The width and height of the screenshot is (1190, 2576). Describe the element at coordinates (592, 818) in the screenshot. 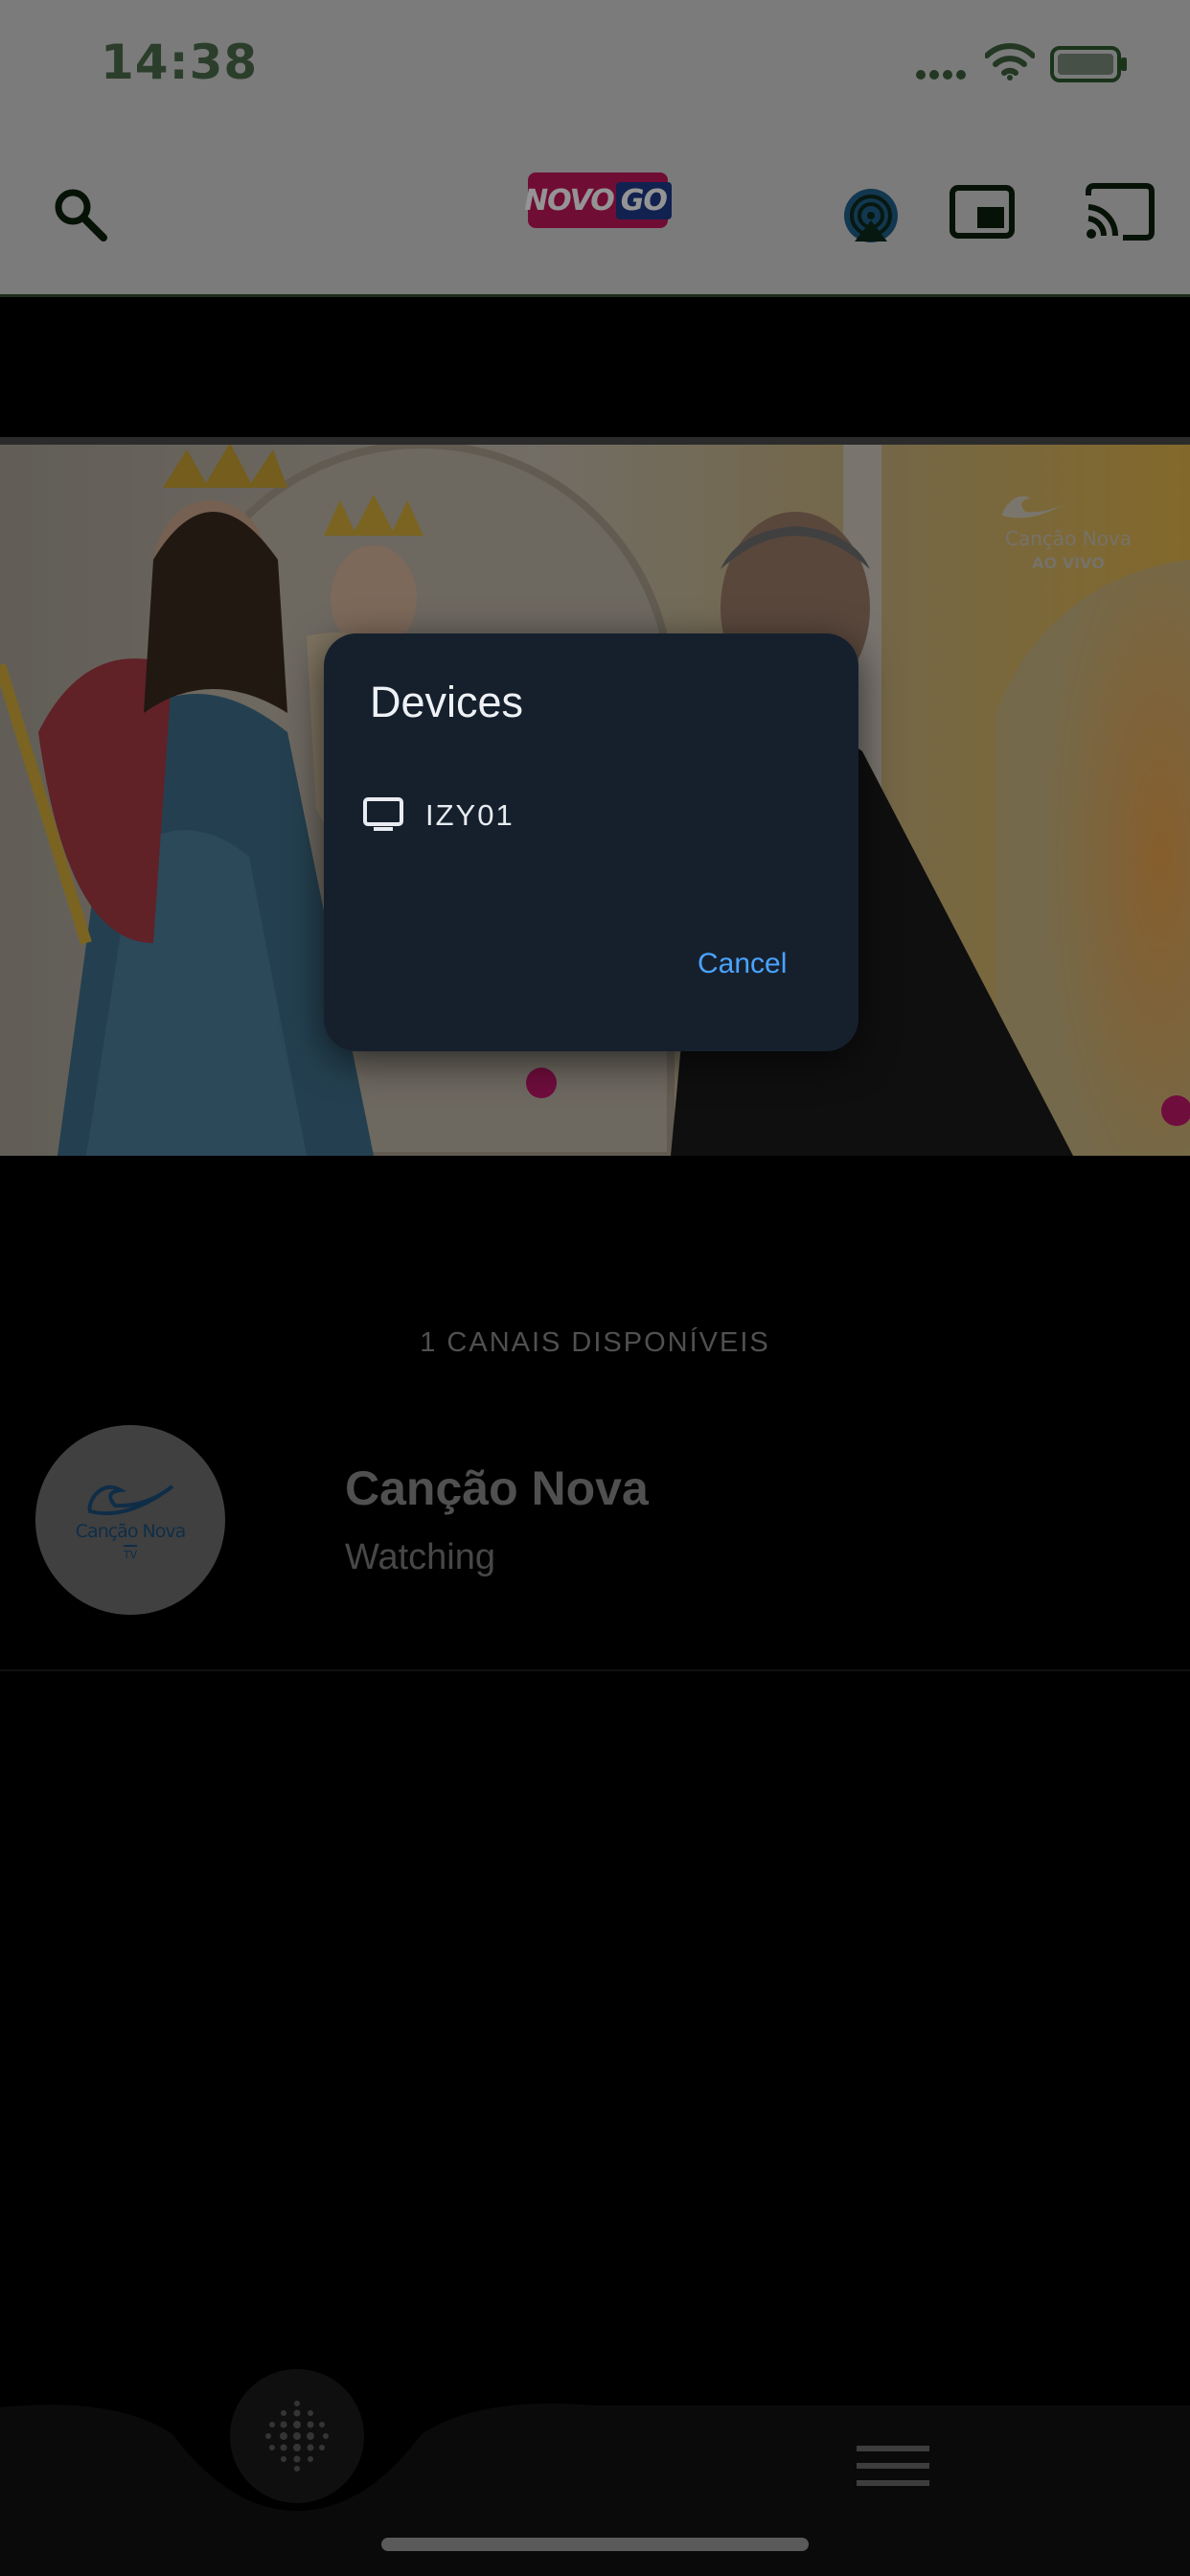

I see `device-item: IZY01` at that location.